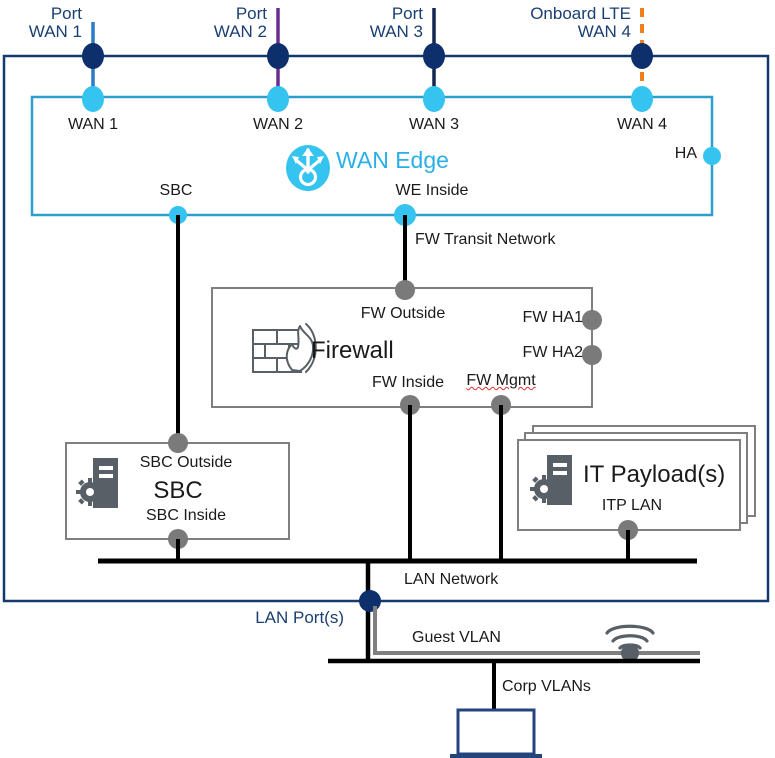 This screenshot has width=775, height=758. What do you see at coordinates (592, 355) in the screenshot?
I see `fw-ha2-node` at bounding box center [592, 355].